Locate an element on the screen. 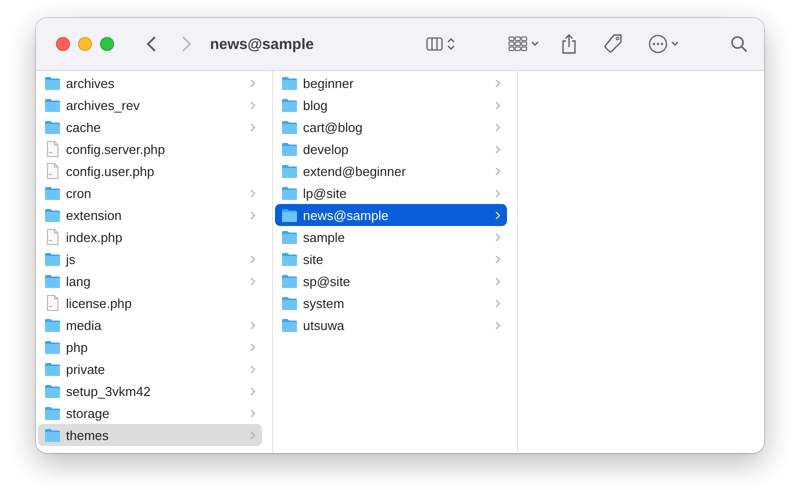  file-list-item: site is located at coordinates (391, 259).